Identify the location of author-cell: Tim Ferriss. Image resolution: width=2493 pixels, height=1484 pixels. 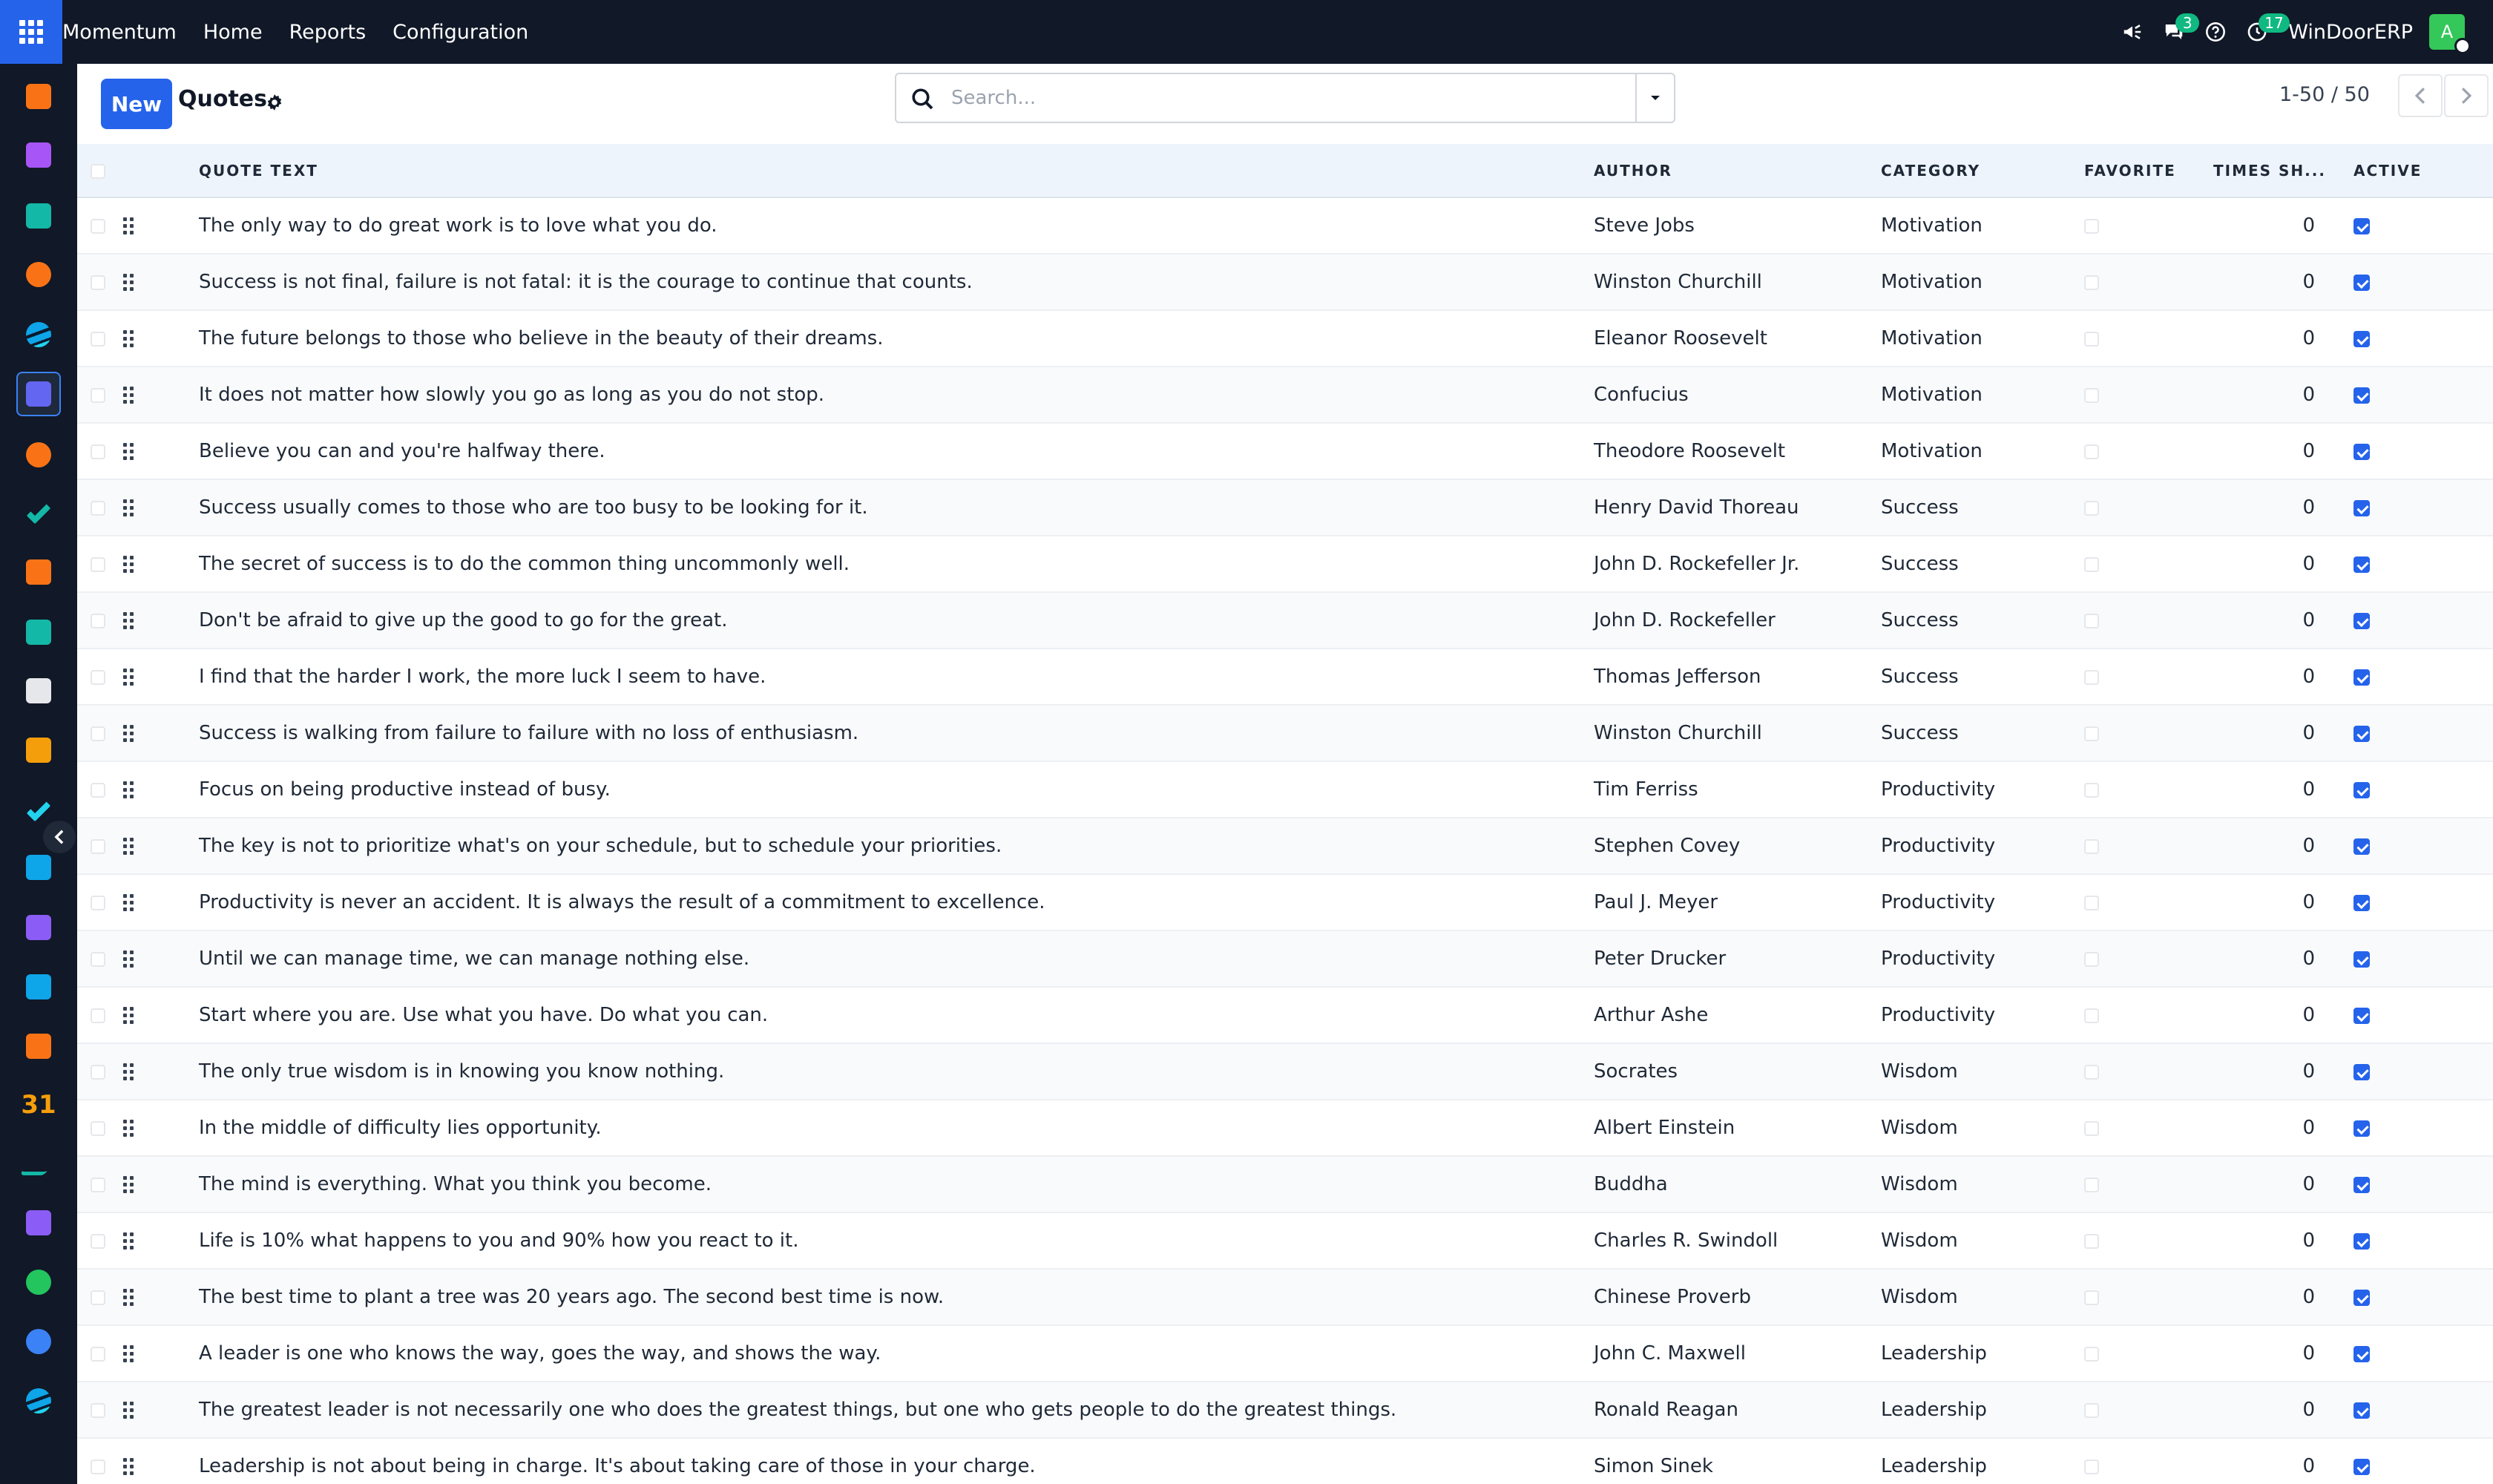
(1731, 789).